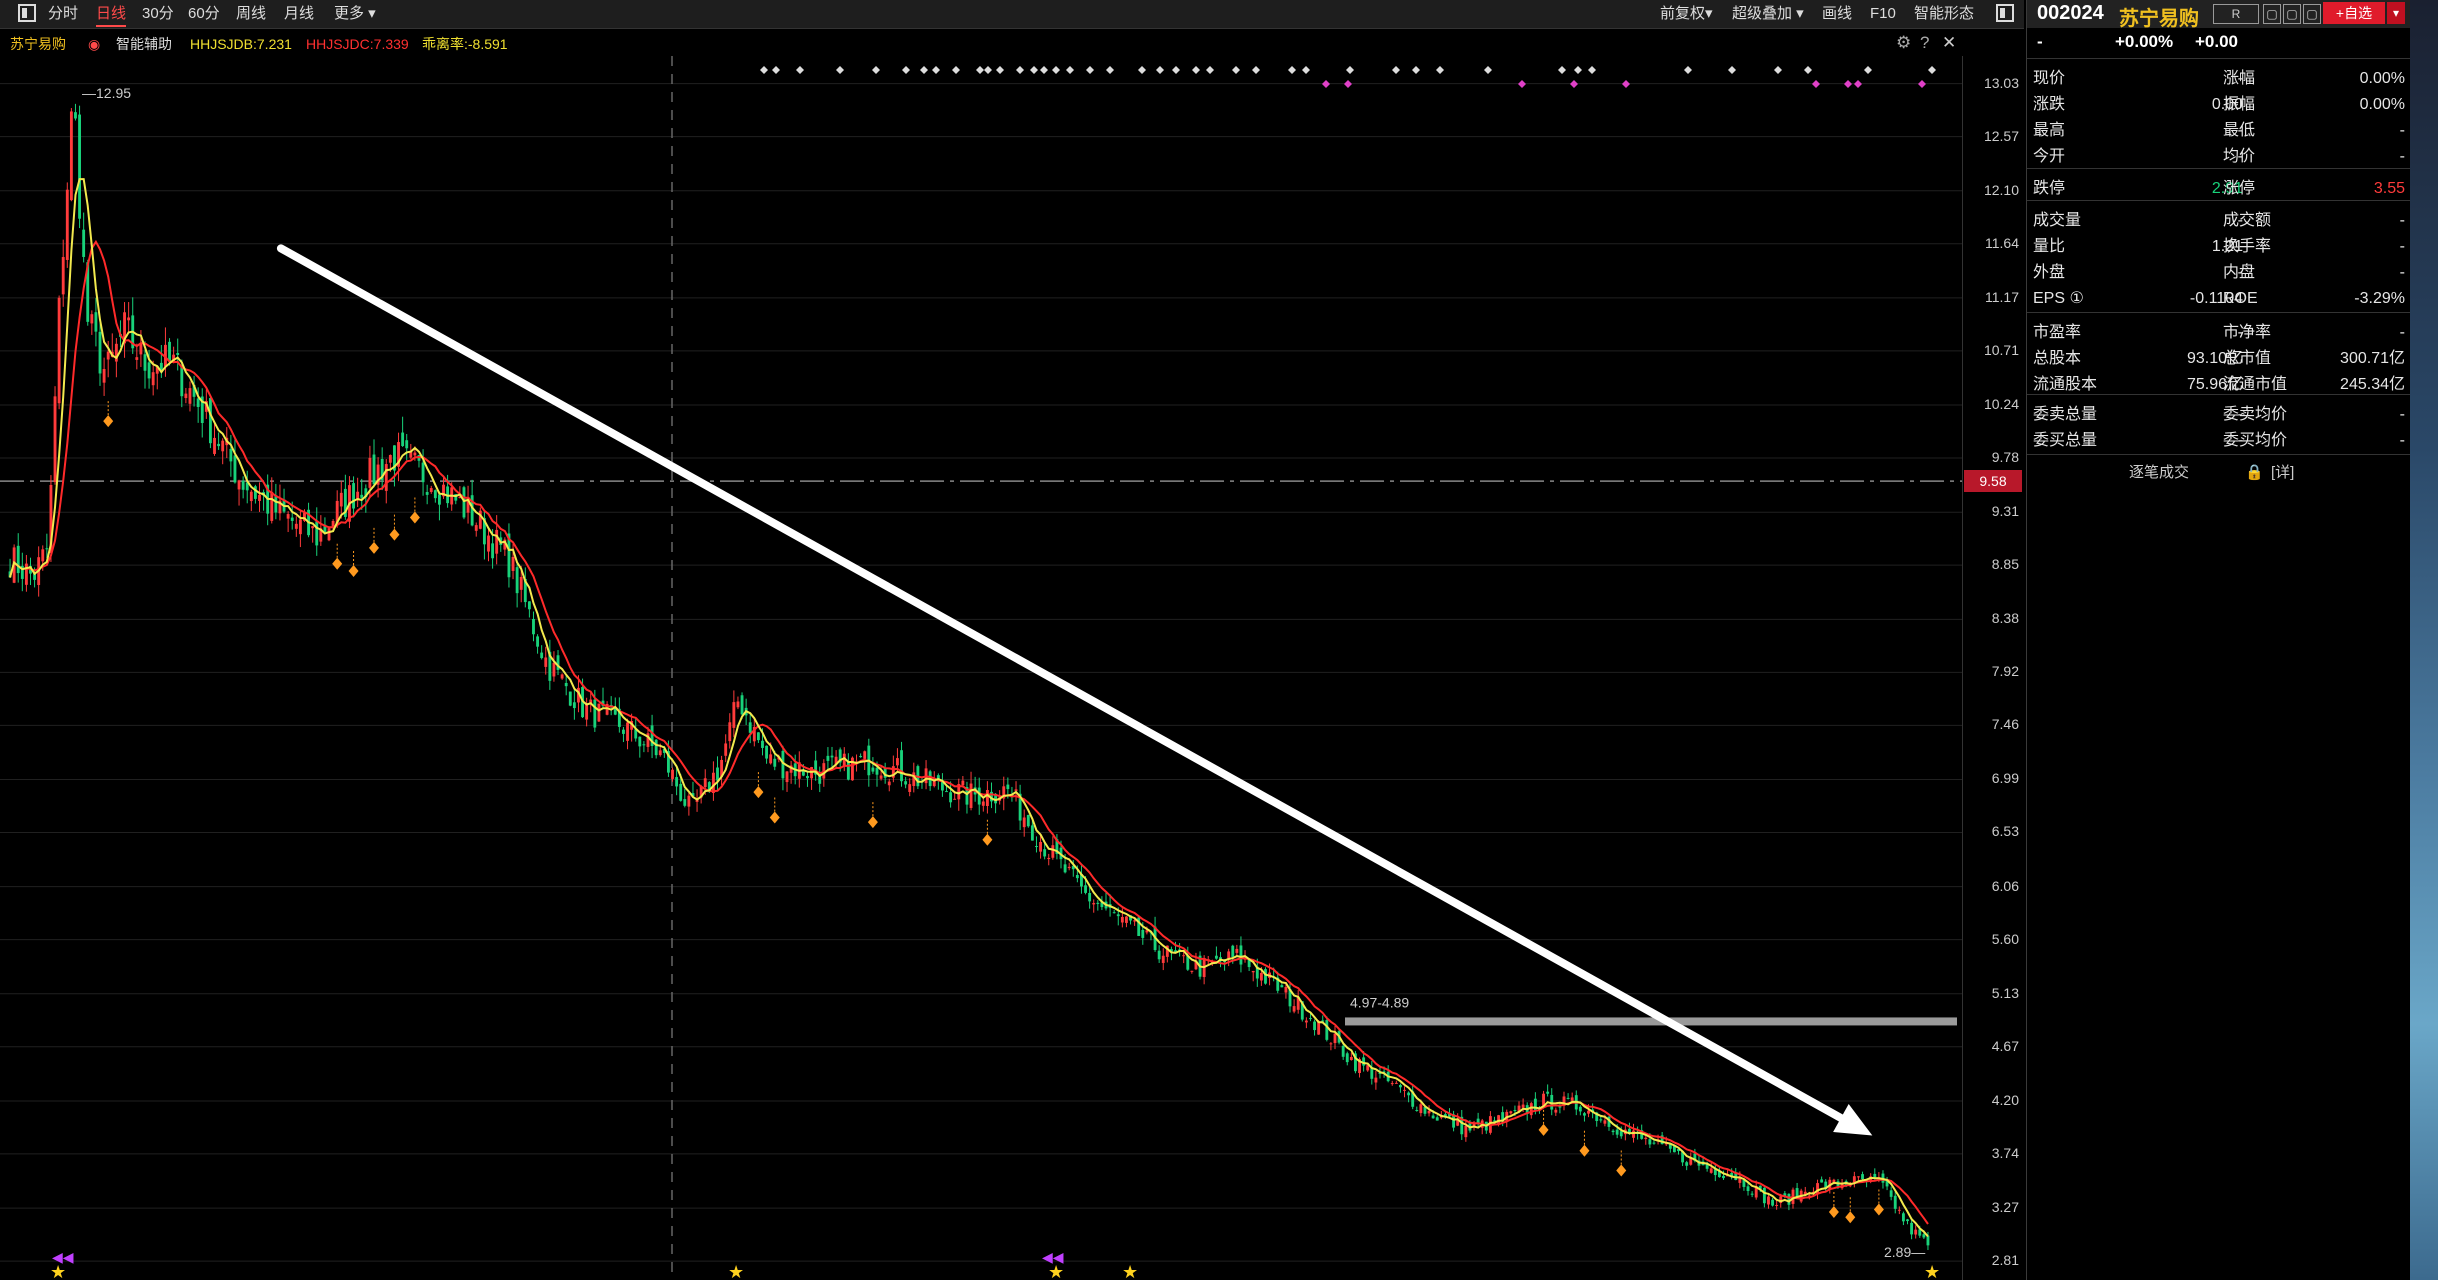 The image size is (2438, 1280). I want to click on draw-line-button: 画线, so click(1837, 14).